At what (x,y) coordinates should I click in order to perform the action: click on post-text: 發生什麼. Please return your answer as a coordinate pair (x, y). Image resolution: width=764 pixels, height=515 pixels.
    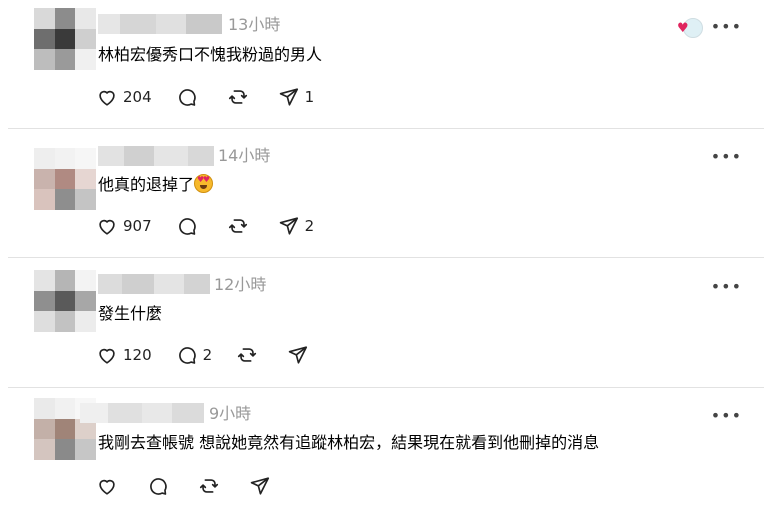
    Looking at the image, I should click on (130, 313).